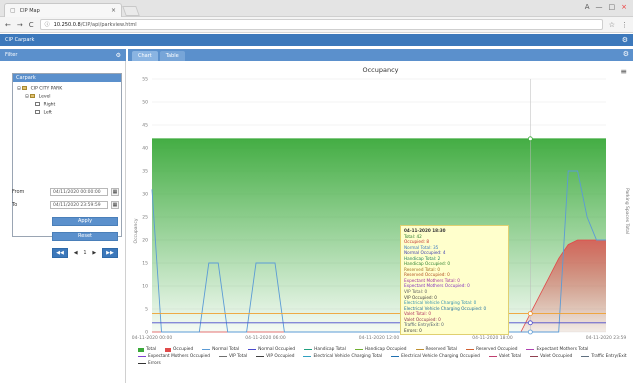  Describe the element at coordinates (151, 349) in the screenshot. I see `legend-label: Total` at that location.